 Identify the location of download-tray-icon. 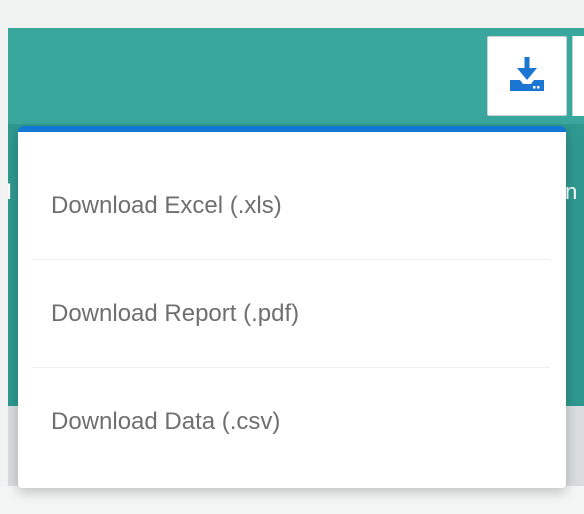
(527, 76).